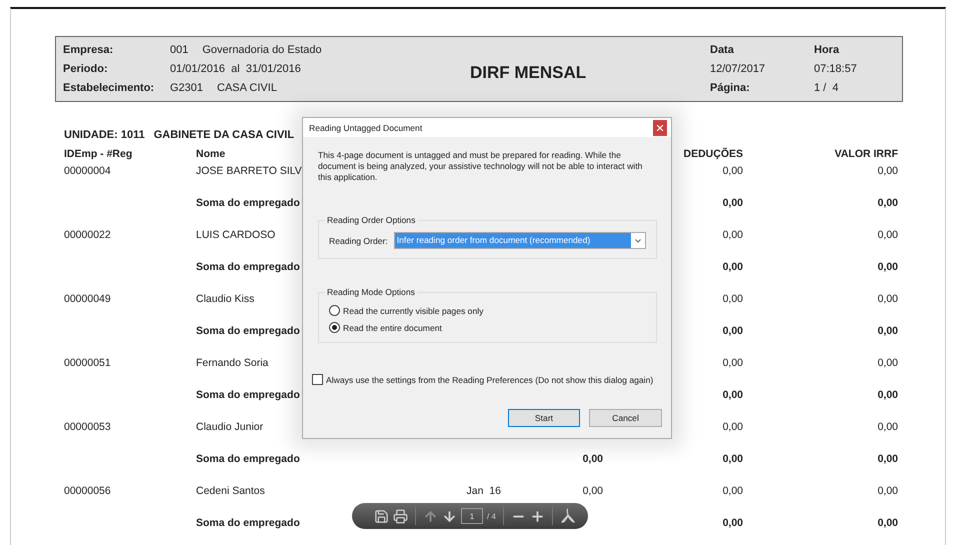  I want to click on header-value: 12/07/2017, so click(738, 69).